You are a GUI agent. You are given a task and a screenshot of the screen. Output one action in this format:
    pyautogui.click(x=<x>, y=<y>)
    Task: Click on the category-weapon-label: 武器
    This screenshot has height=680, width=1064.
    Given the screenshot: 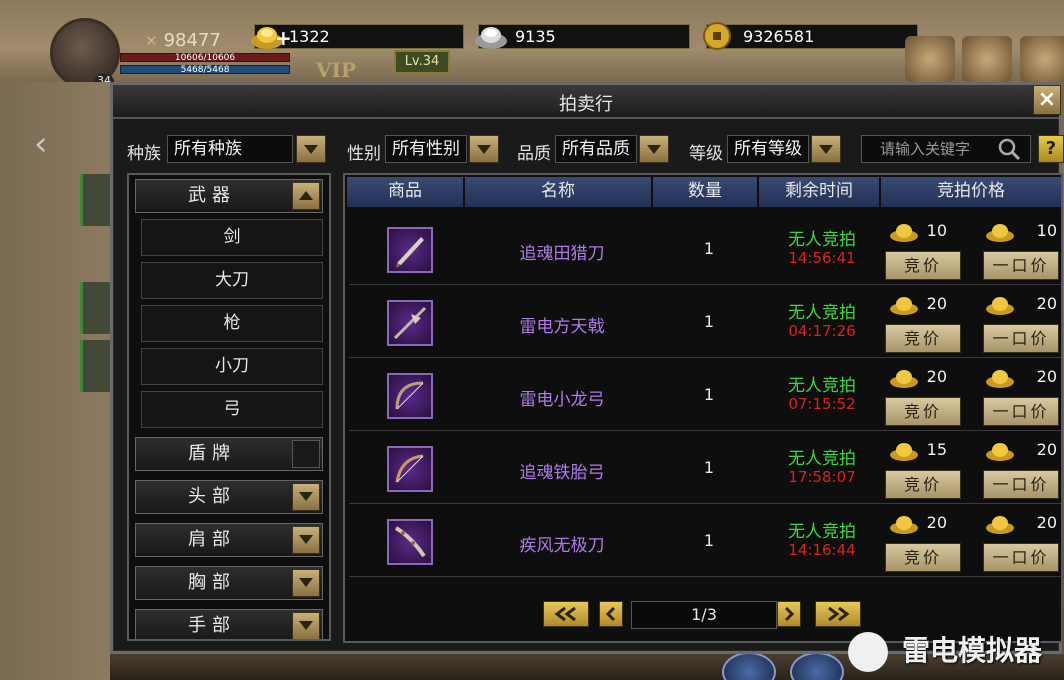 What is the action you would take?
    pyautogui.click(x=212, y=195)
    